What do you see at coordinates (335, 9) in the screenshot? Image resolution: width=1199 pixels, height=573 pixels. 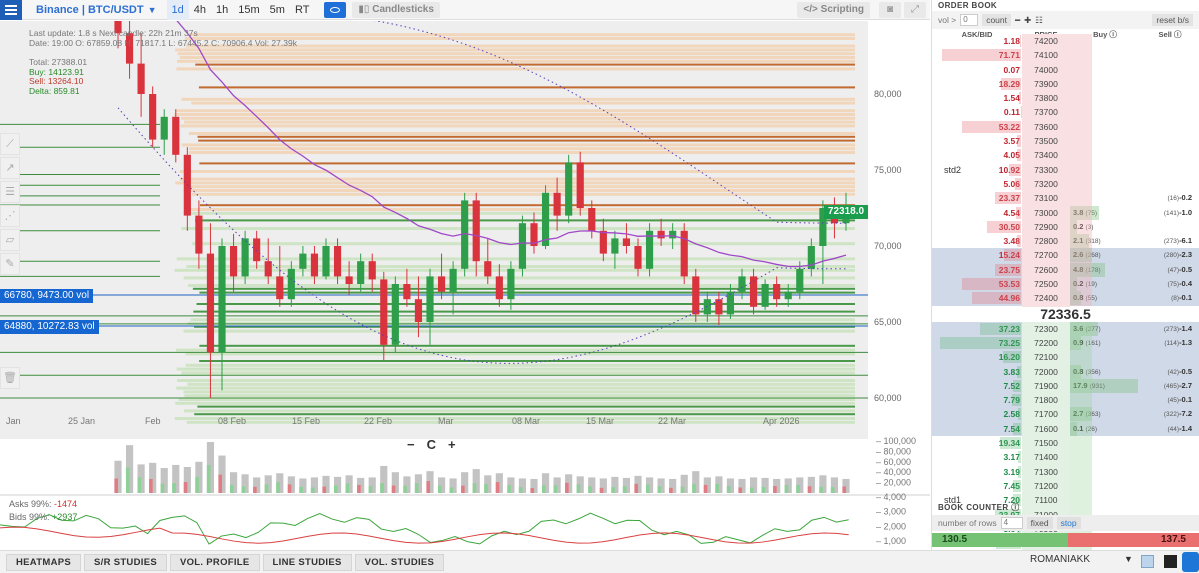 I see `eye-icon` at bounding box center [335, 9].